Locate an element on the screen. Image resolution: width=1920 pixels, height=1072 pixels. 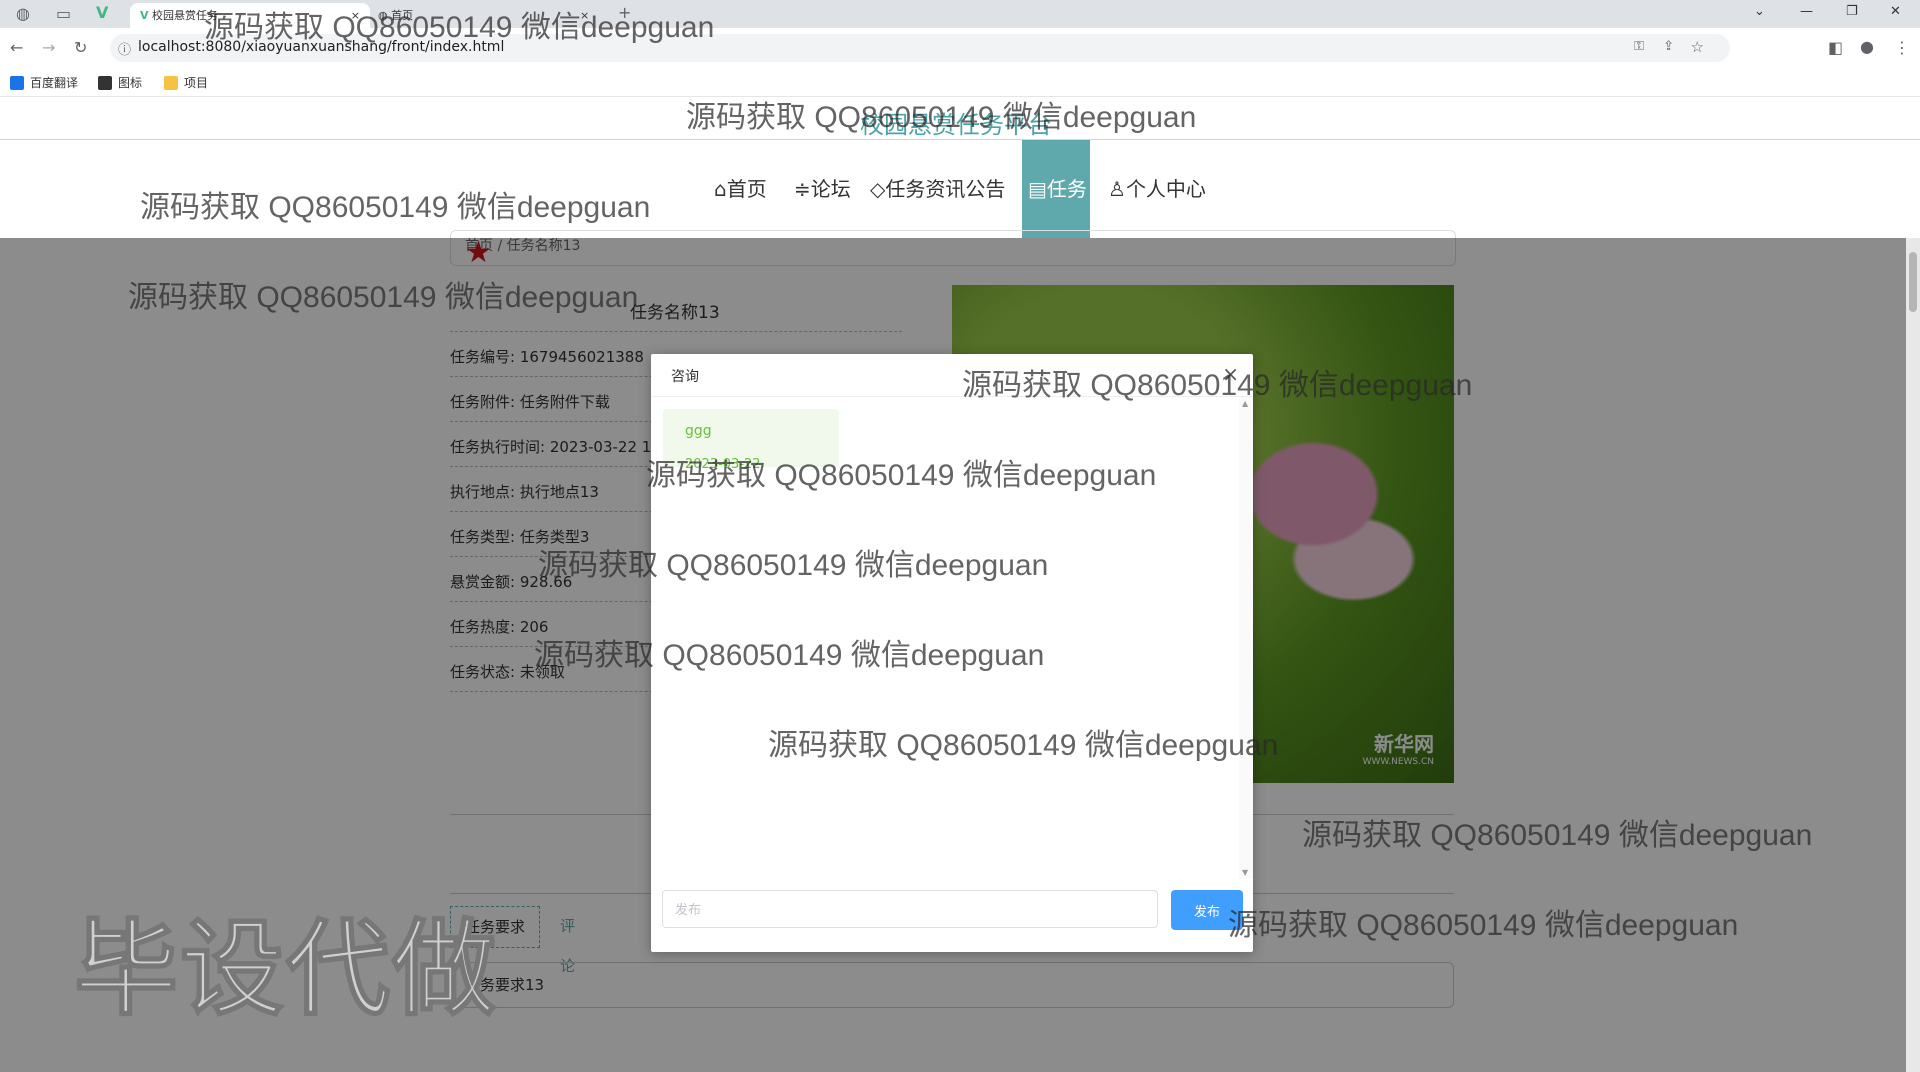
minimize-icon: — is located at coordinates (1806, 11).